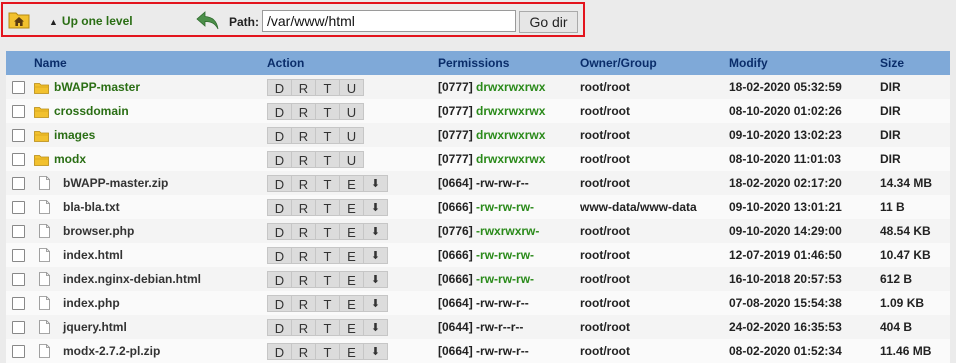 This screenshot has width=956, height=363. I want to click on file-link: index.html, so click(93, 255).